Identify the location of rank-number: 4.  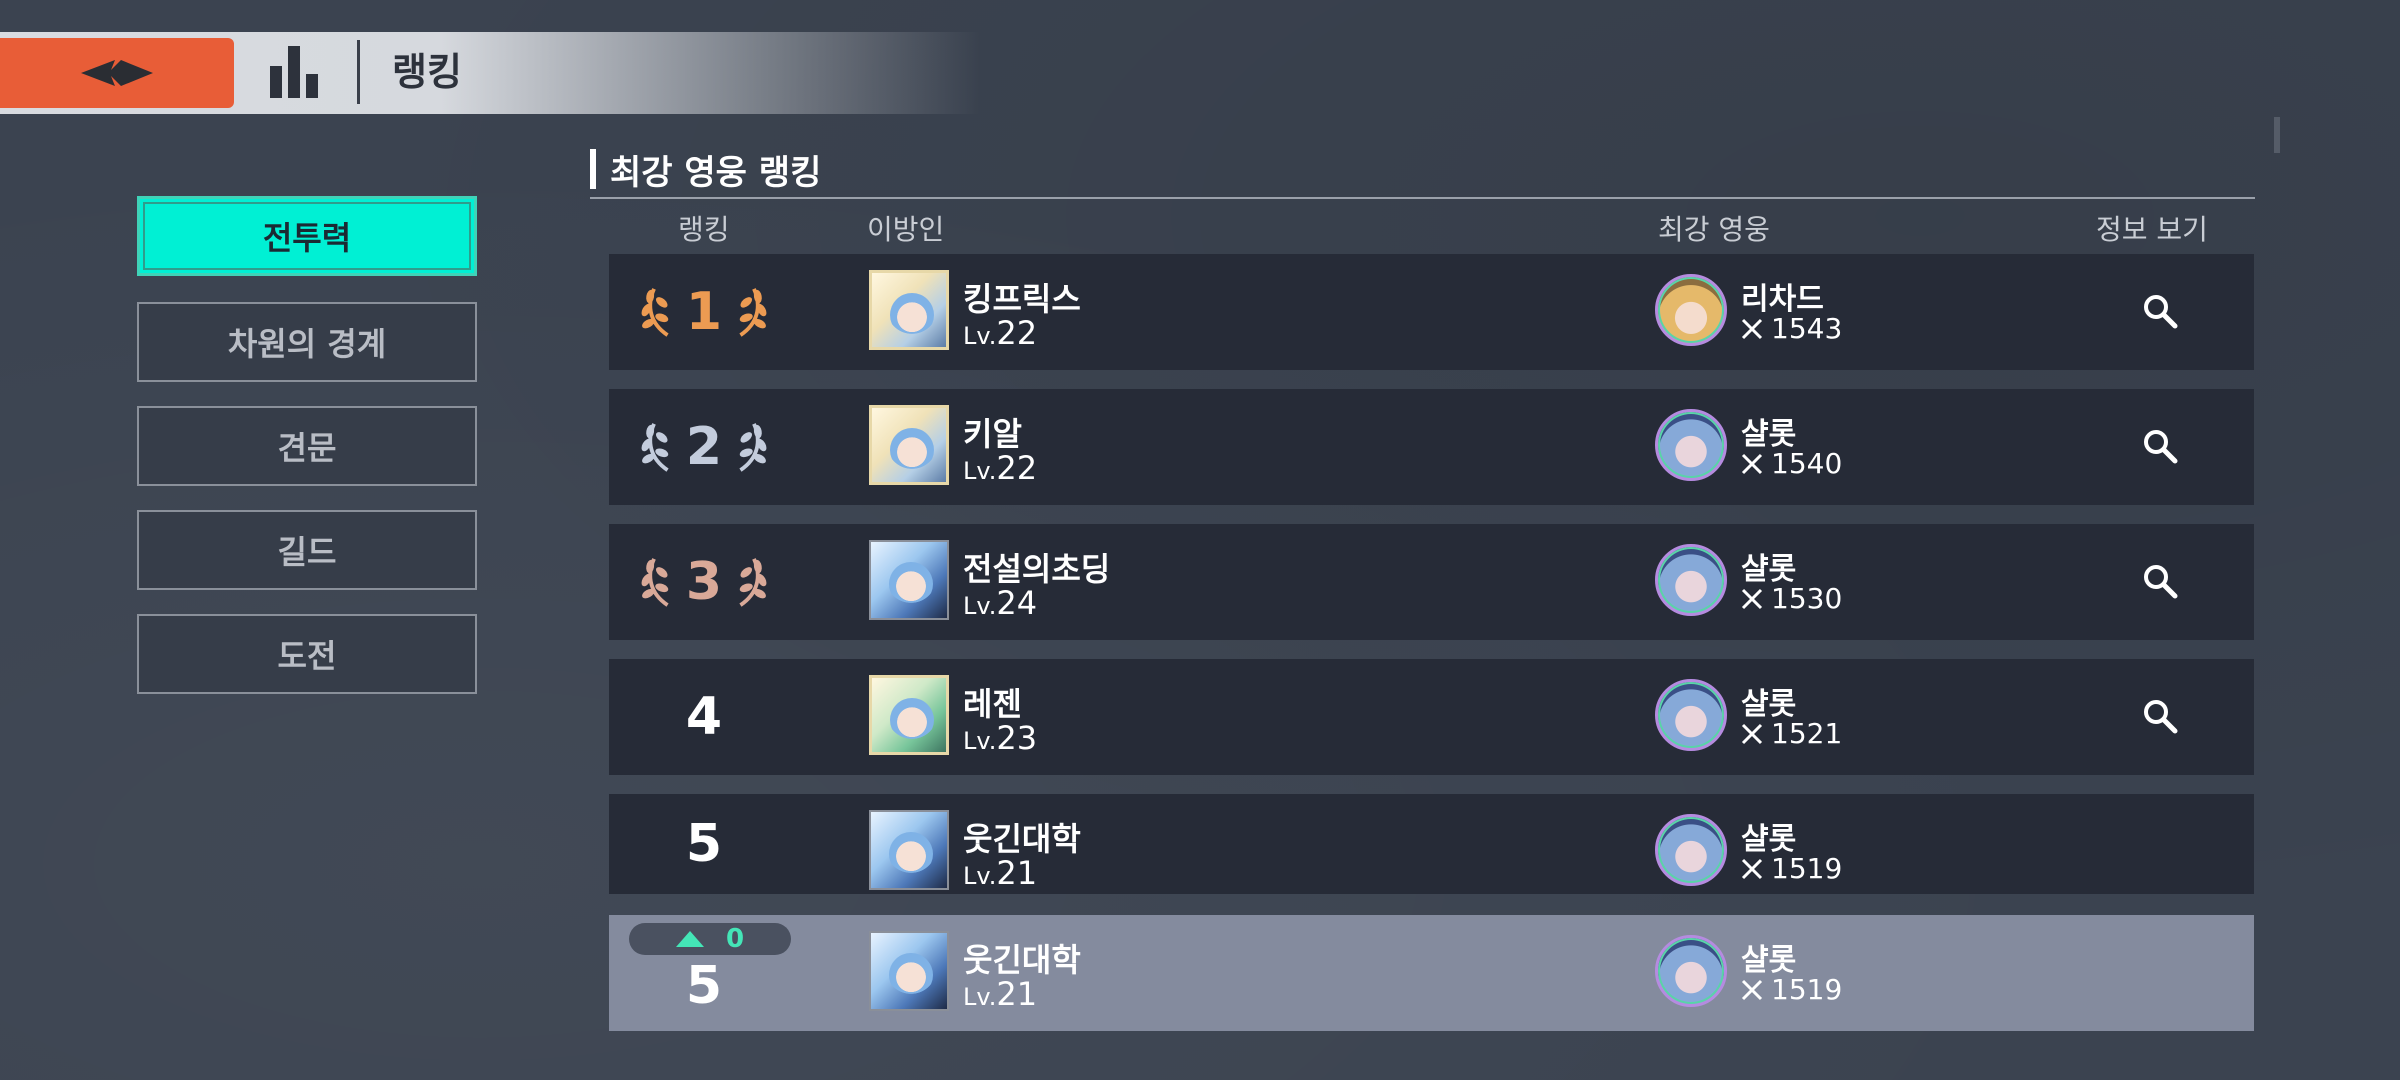
(704, 717).